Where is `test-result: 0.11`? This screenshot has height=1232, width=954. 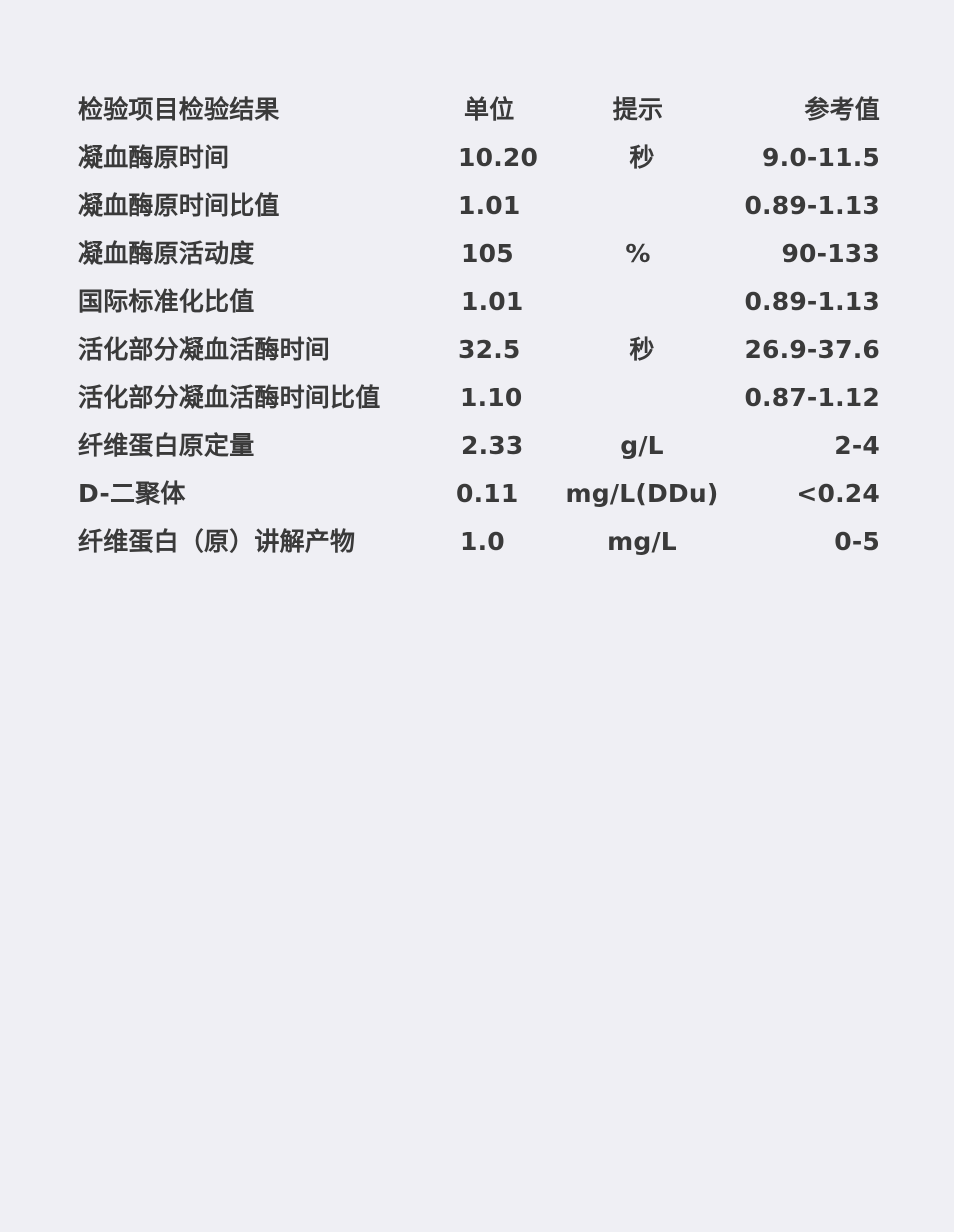 test-result: 0.11 is located at coordinates (487, 493).